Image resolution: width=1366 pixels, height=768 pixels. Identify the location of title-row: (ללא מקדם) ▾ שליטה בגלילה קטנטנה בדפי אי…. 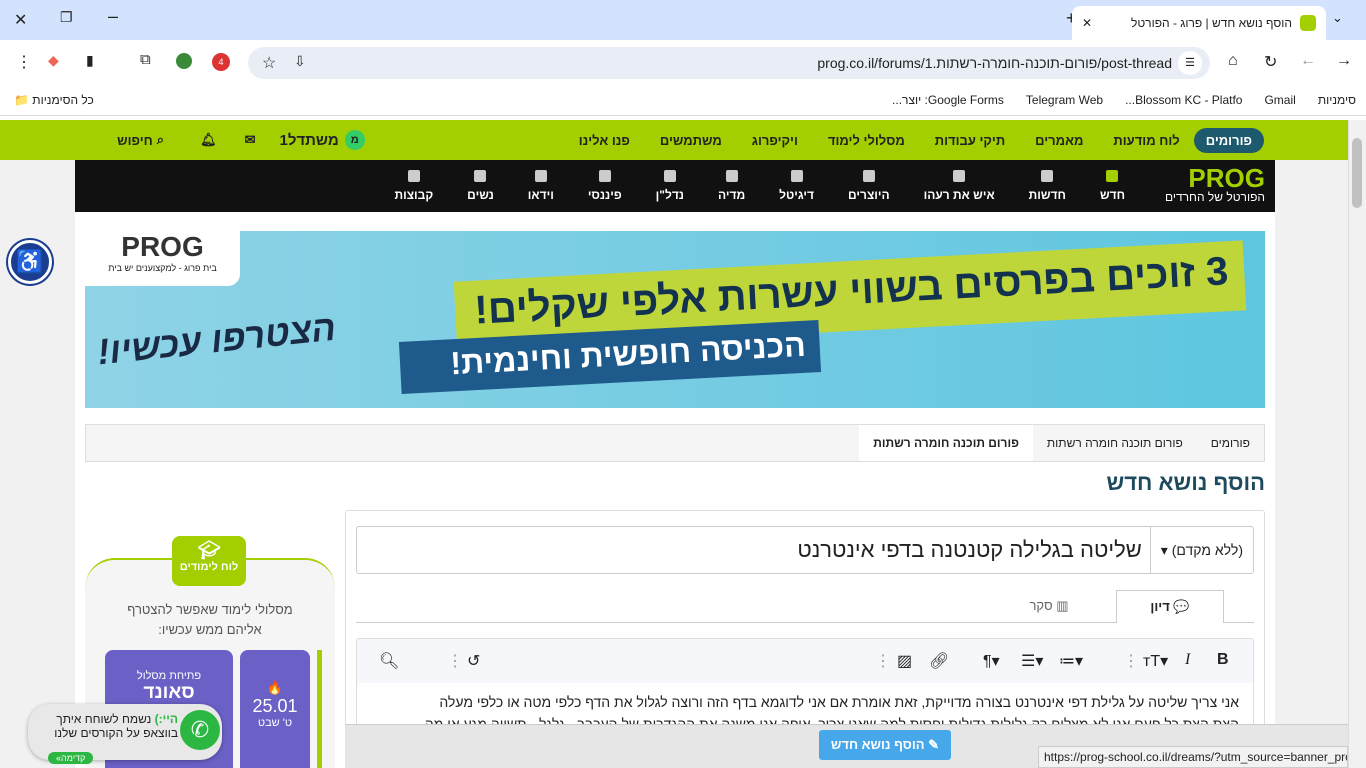
(805, 550).